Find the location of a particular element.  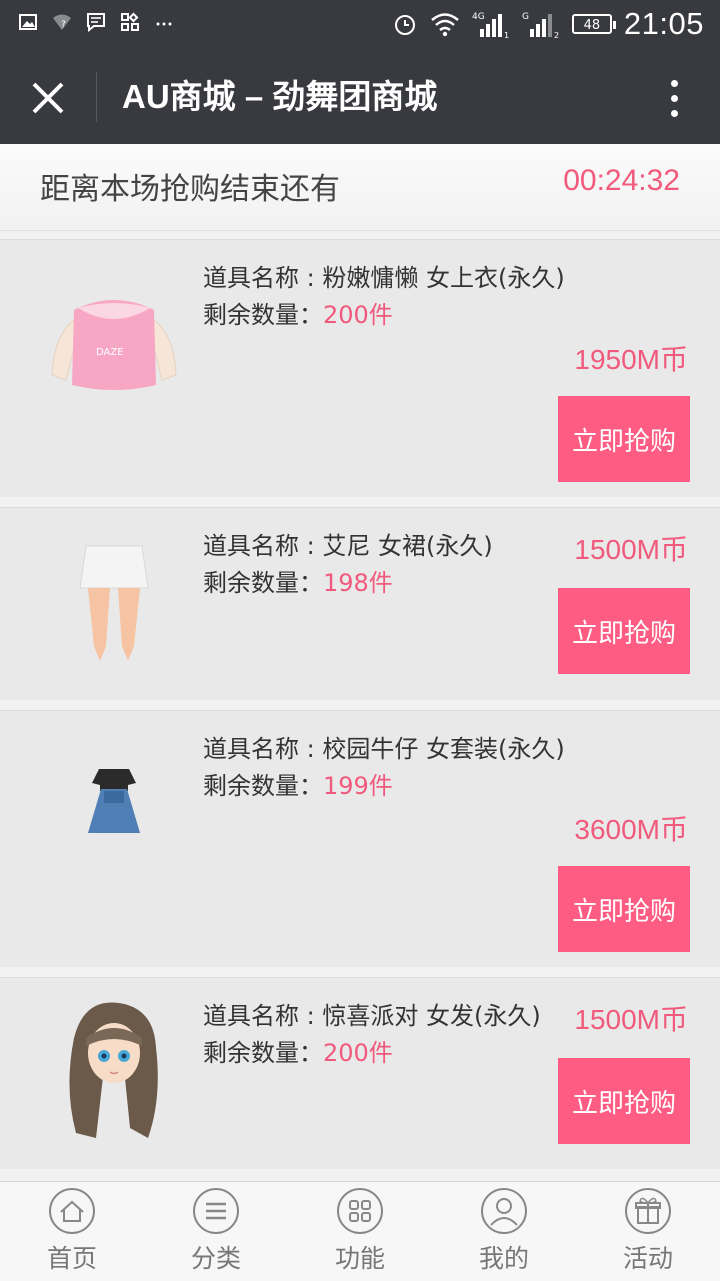

svg-text: 2 is located at coordinates (556, 35).